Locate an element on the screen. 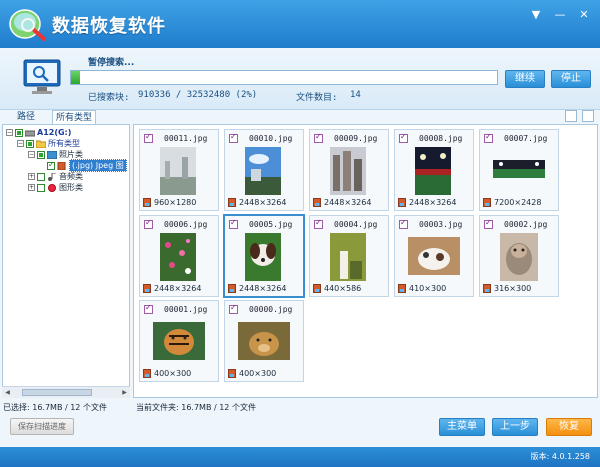  file-card: 00009.jpg 2448×3264 is located at coordinates (349, 170).